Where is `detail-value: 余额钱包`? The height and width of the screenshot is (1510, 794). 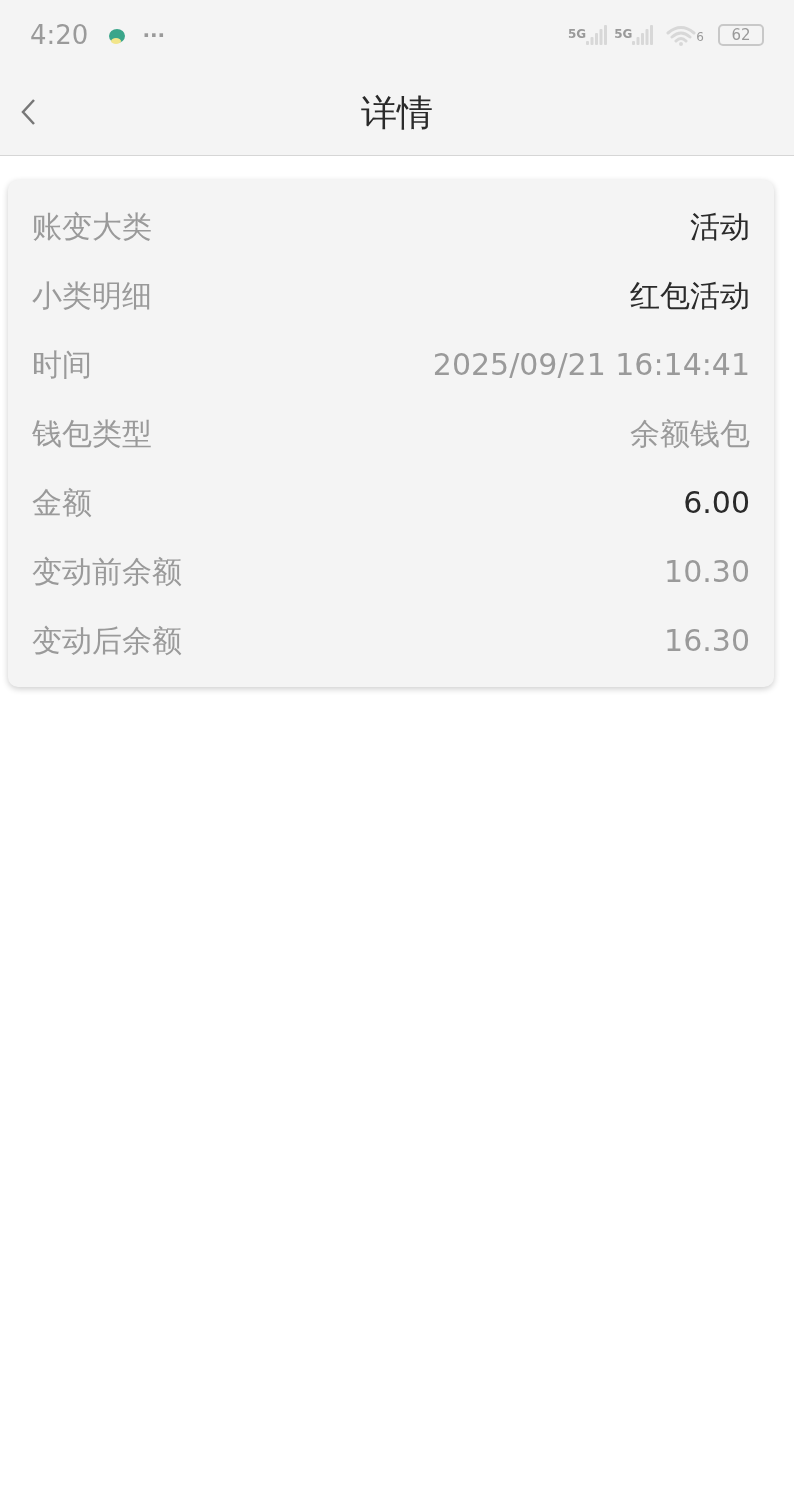
detail-value: 余额钱包 is located at coordinates (690, 434).